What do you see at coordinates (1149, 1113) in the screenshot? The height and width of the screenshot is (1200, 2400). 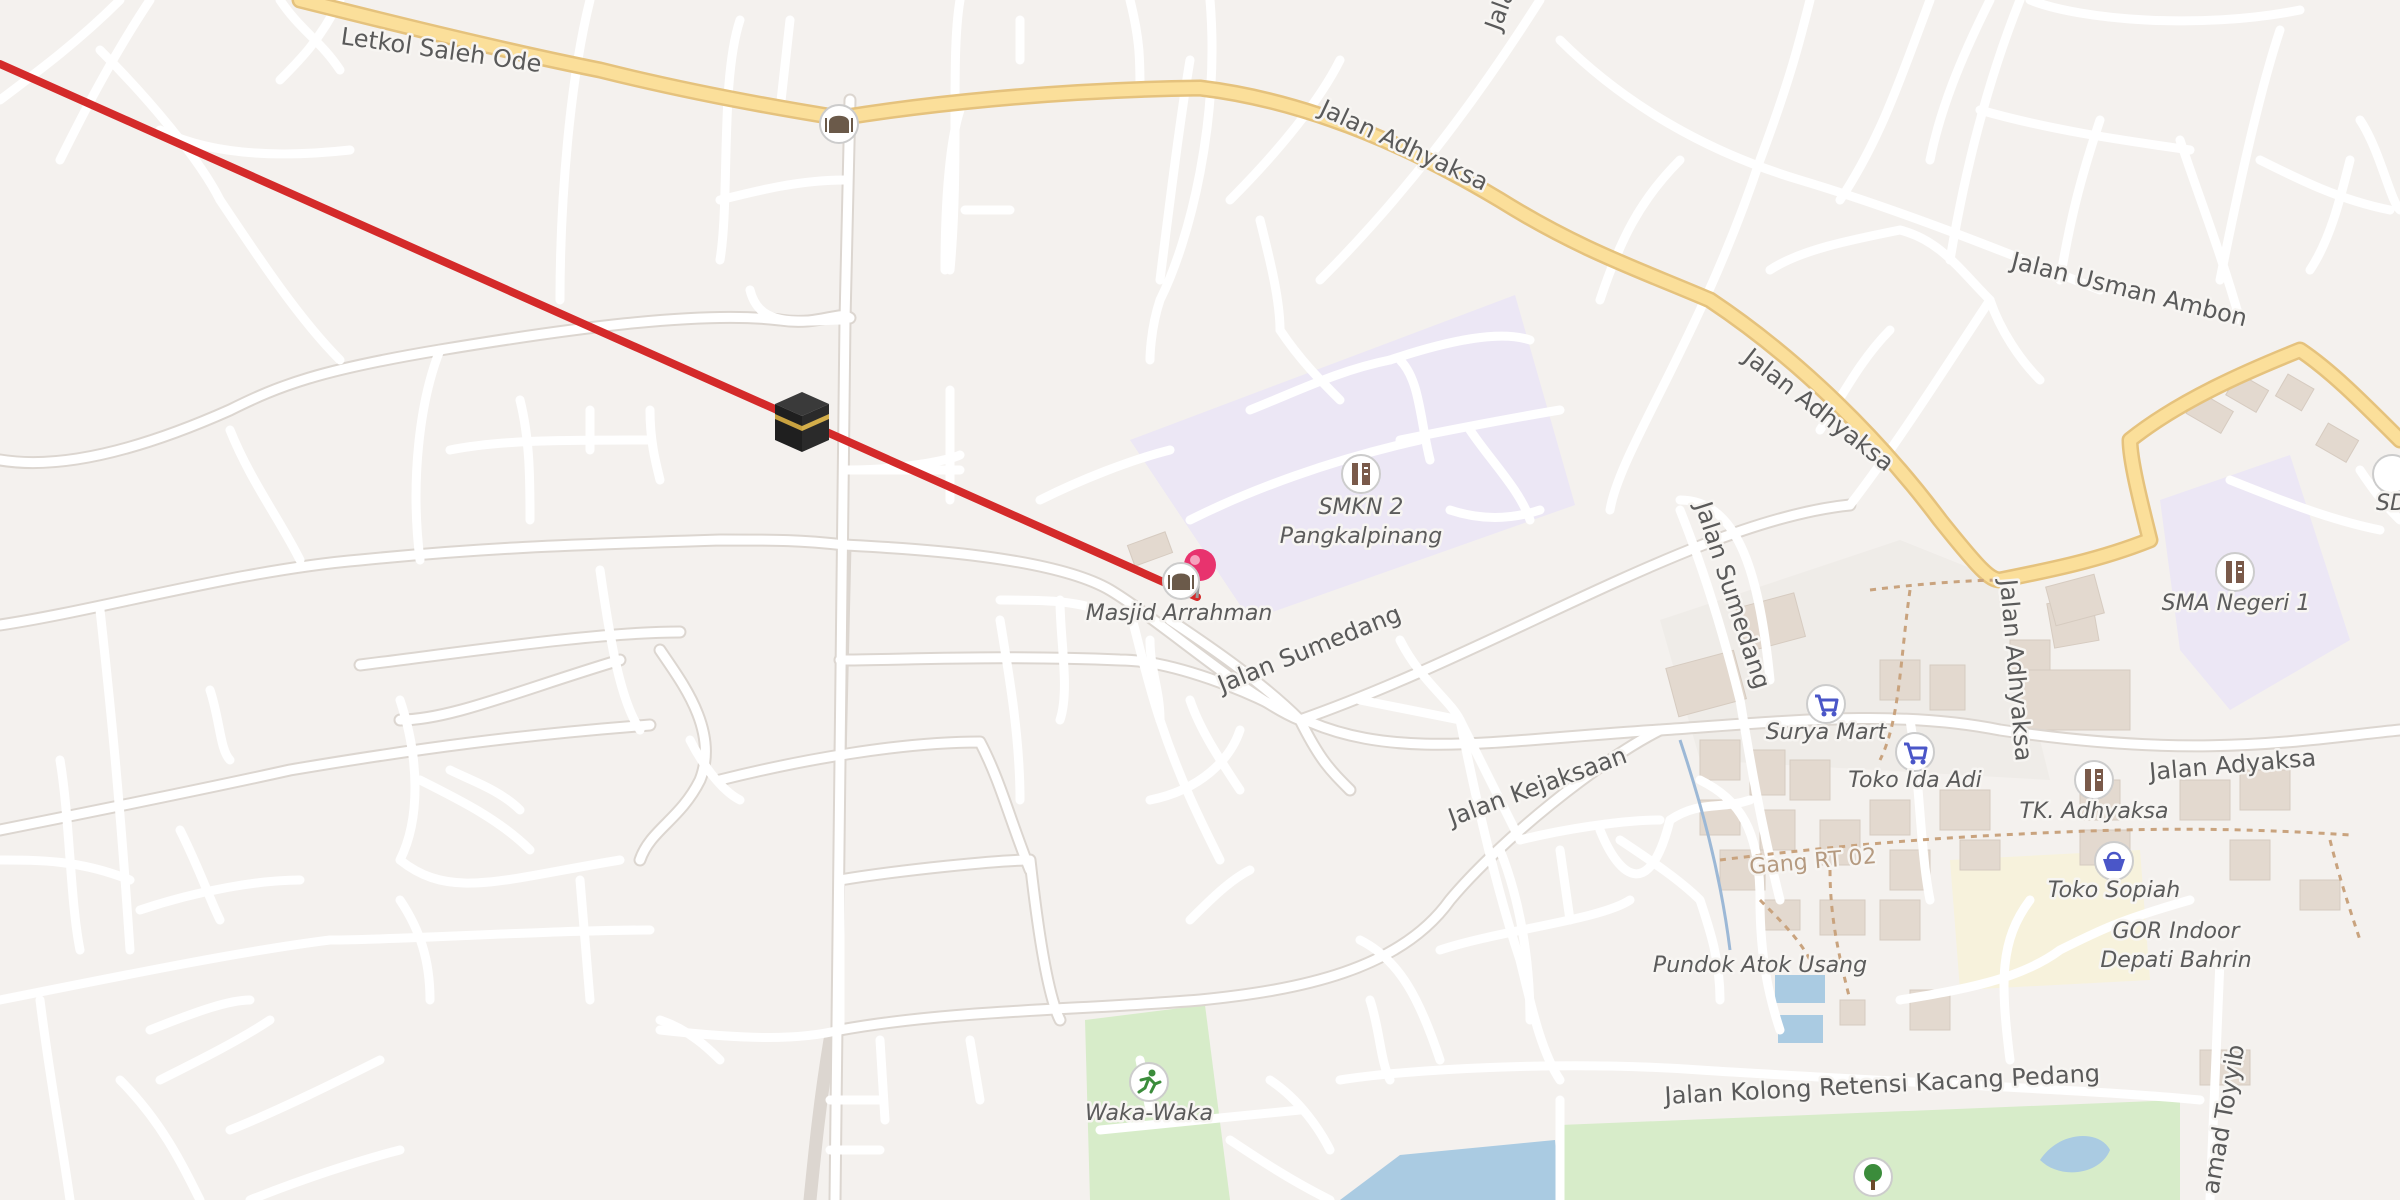 I see `poi-label-waka-waka: Waka-Waka` at bounding box center [1149, 1113].